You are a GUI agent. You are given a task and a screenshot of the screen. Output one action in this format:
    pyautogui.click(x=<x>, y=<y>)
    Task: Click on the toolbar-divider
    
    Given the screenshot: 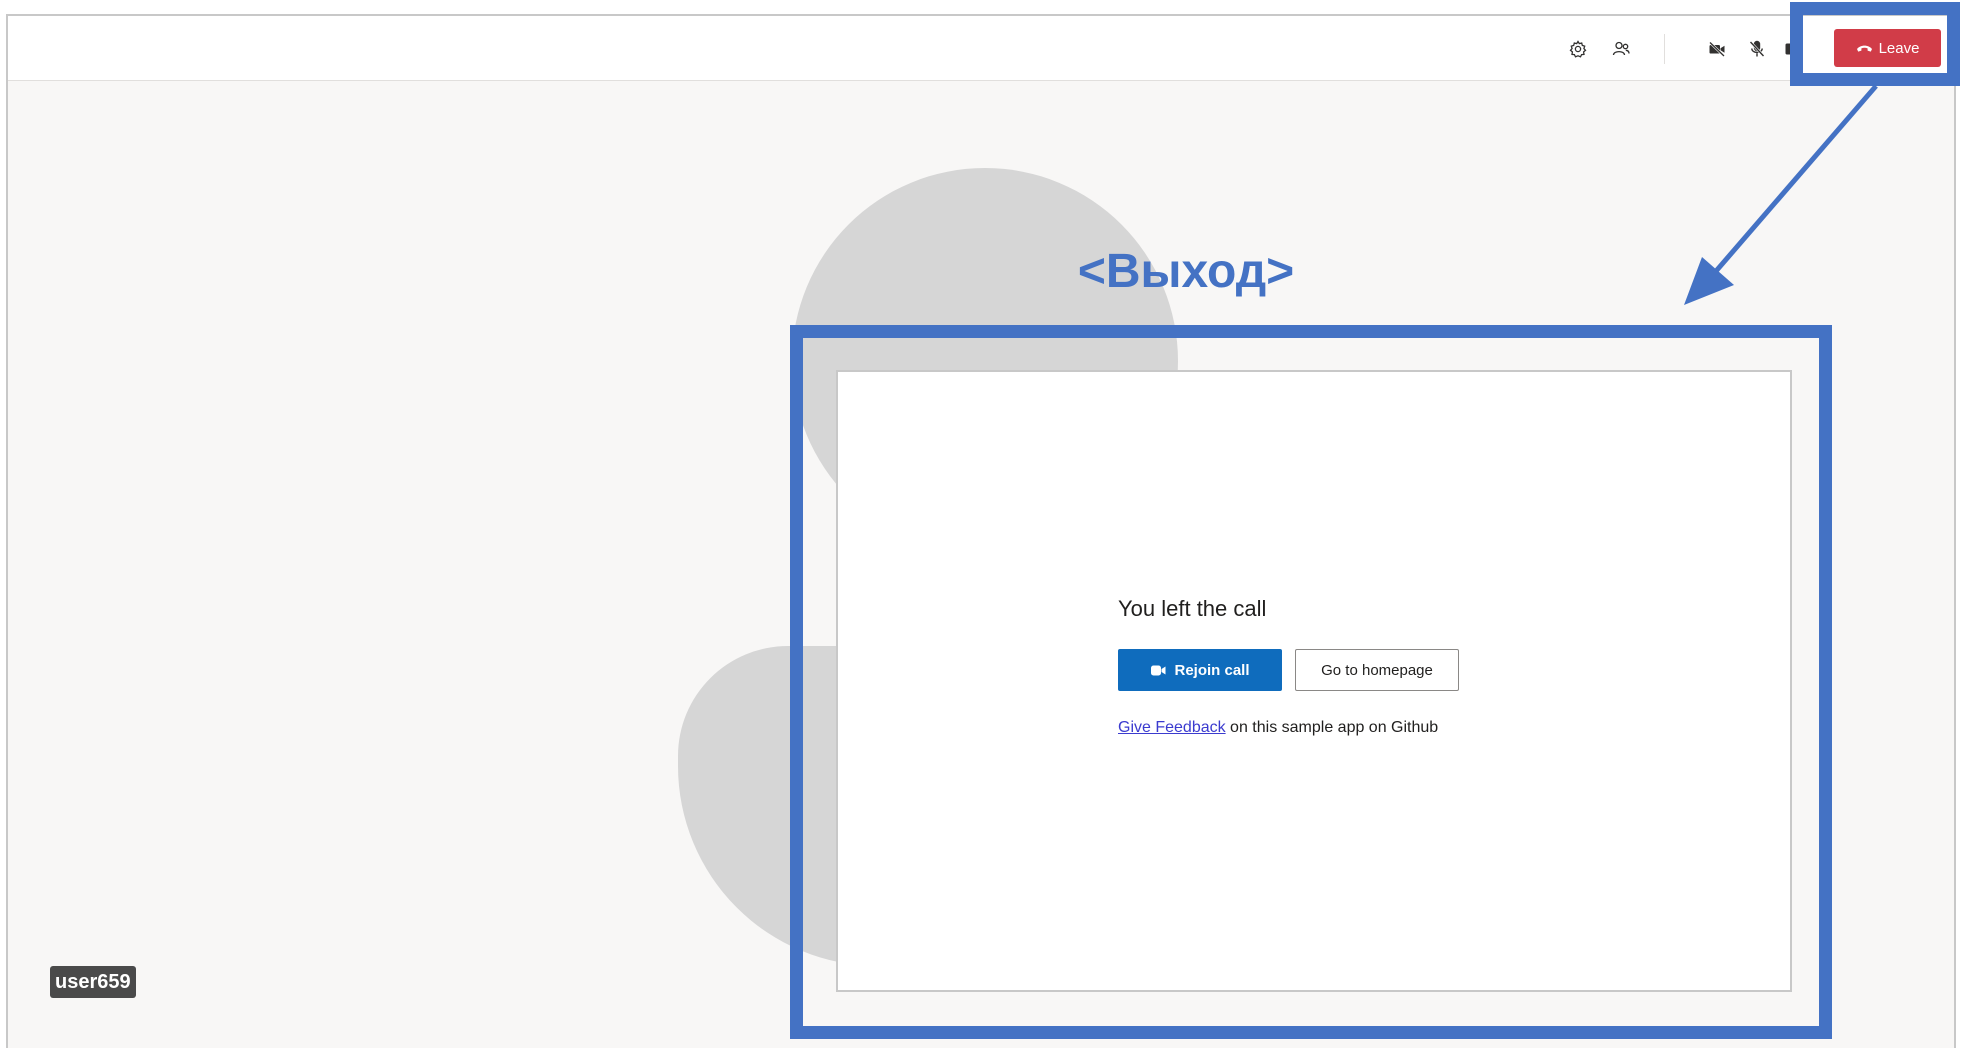 What is the action you would take?
    pyautogui.click(x=1664, y=49)
    